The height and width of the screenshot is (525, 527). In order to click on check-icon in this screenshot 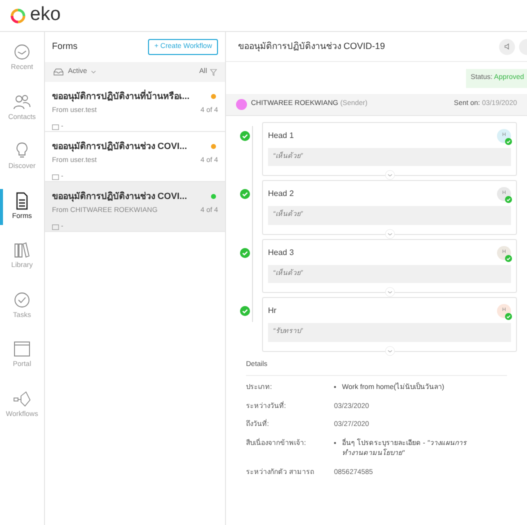, I will do `click(22, 299)`.